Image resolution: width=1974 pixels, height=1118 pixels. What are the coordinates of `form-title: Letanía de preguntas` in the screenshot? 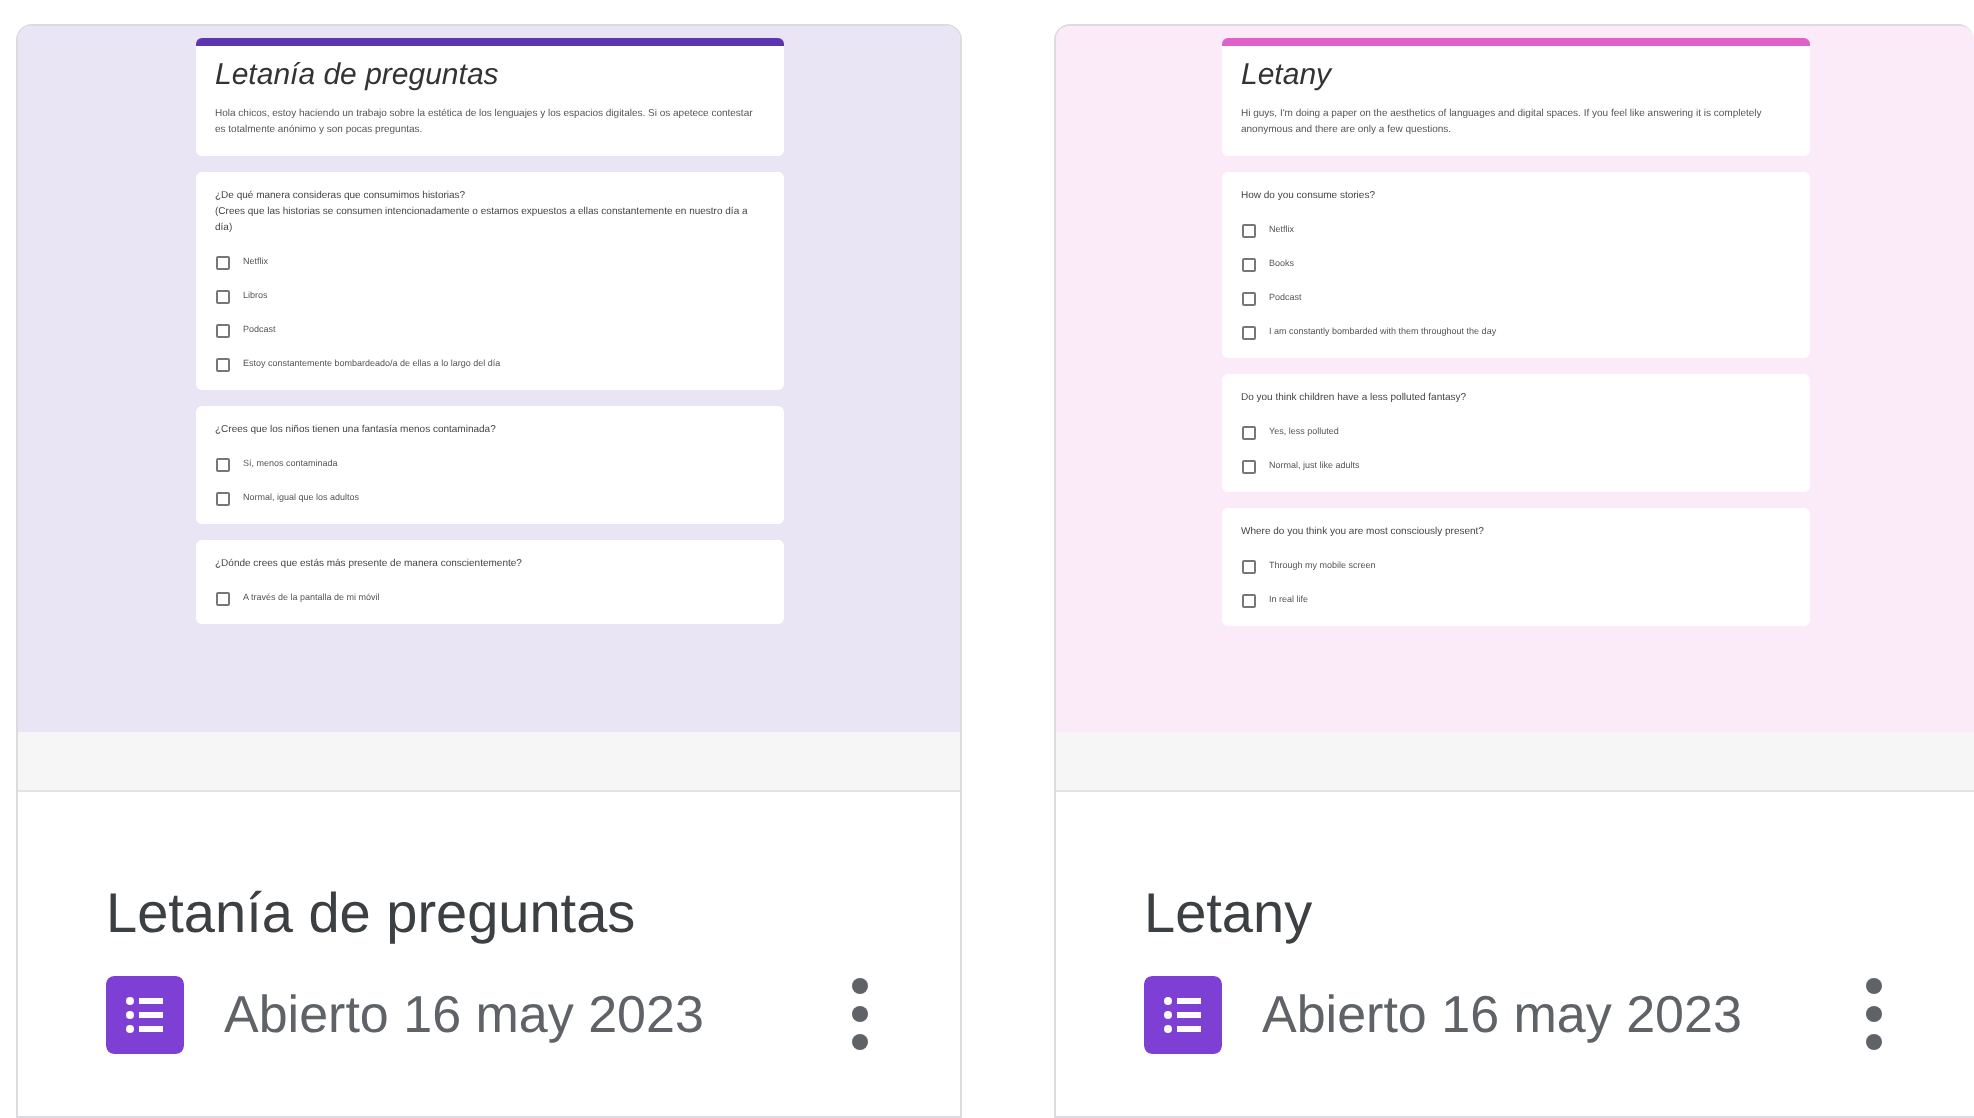 It's located at (358, 76).